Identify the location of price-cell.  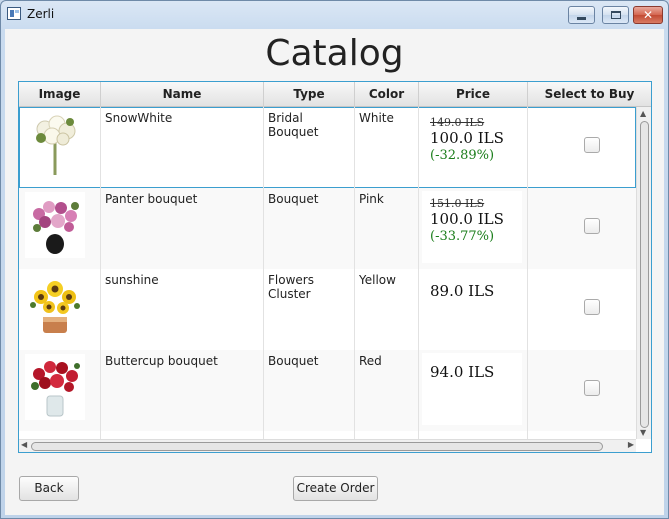
(473, 435).